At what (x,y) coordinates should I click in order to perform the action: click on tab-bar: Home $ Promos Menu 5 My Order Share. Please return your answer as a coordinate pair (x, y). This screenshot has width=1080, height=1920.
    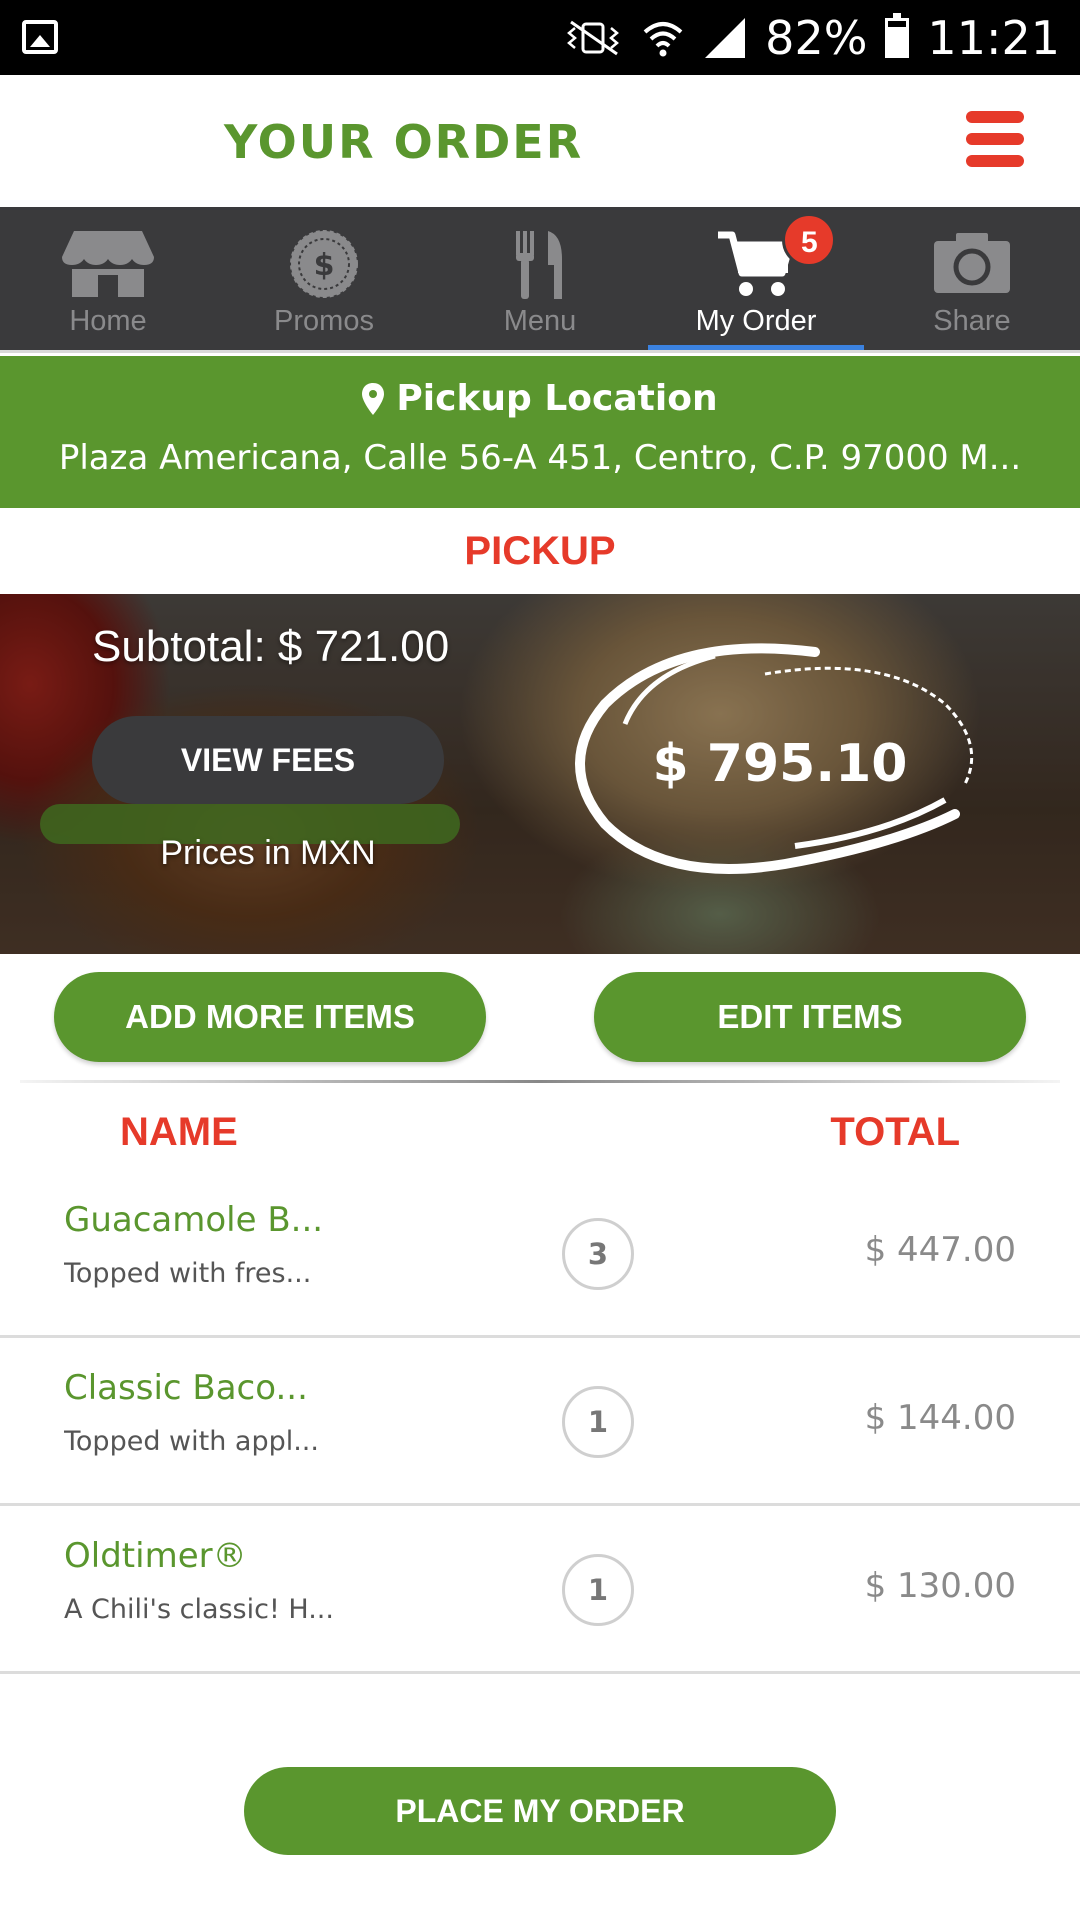
    Looking at the image, I should click on (540, 280).